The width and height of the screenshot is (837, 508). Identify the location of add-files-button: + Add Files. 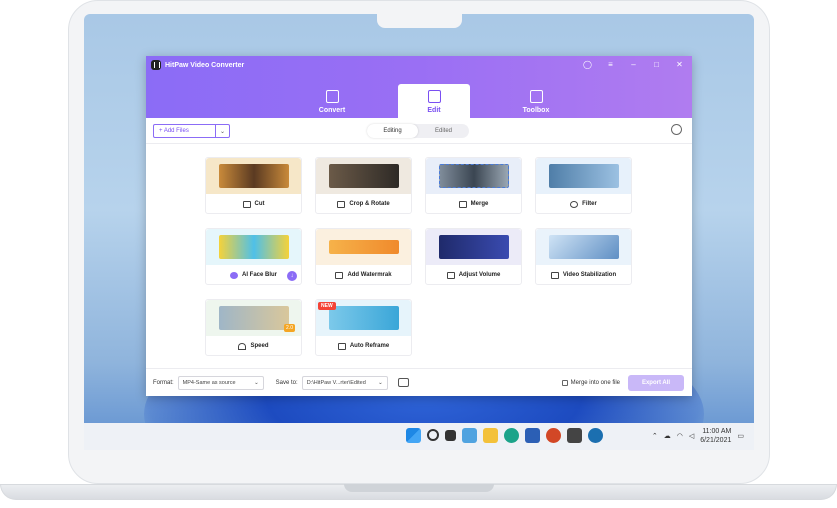
(184, 131).